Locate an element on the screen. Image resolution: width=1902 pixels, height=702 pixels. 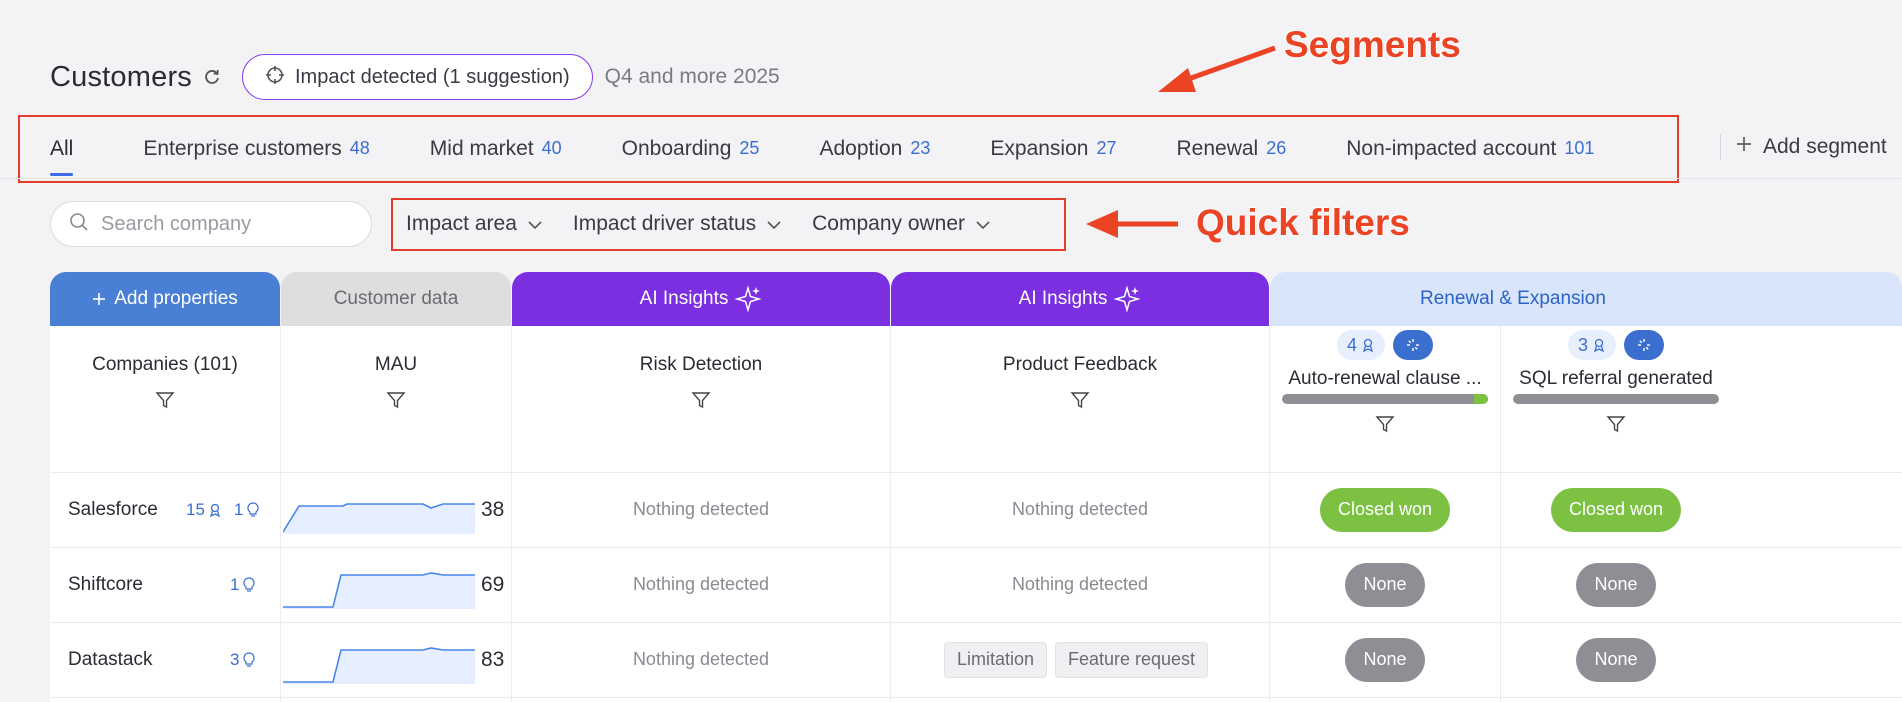
progress-bar is located at coordinates (1616, 399).